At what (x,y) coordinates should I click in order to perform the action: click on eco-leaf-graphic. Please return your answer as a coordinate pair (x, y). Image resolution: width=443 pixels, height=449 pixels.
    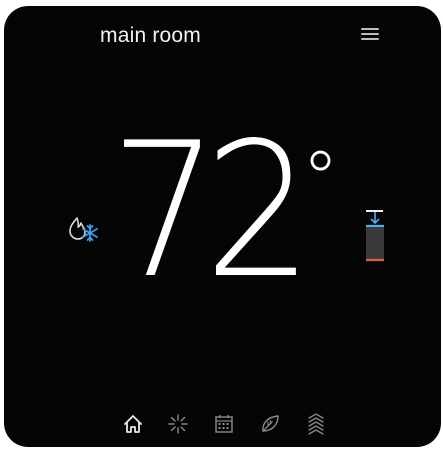
    Looking at the image, I should click on (270, 423).